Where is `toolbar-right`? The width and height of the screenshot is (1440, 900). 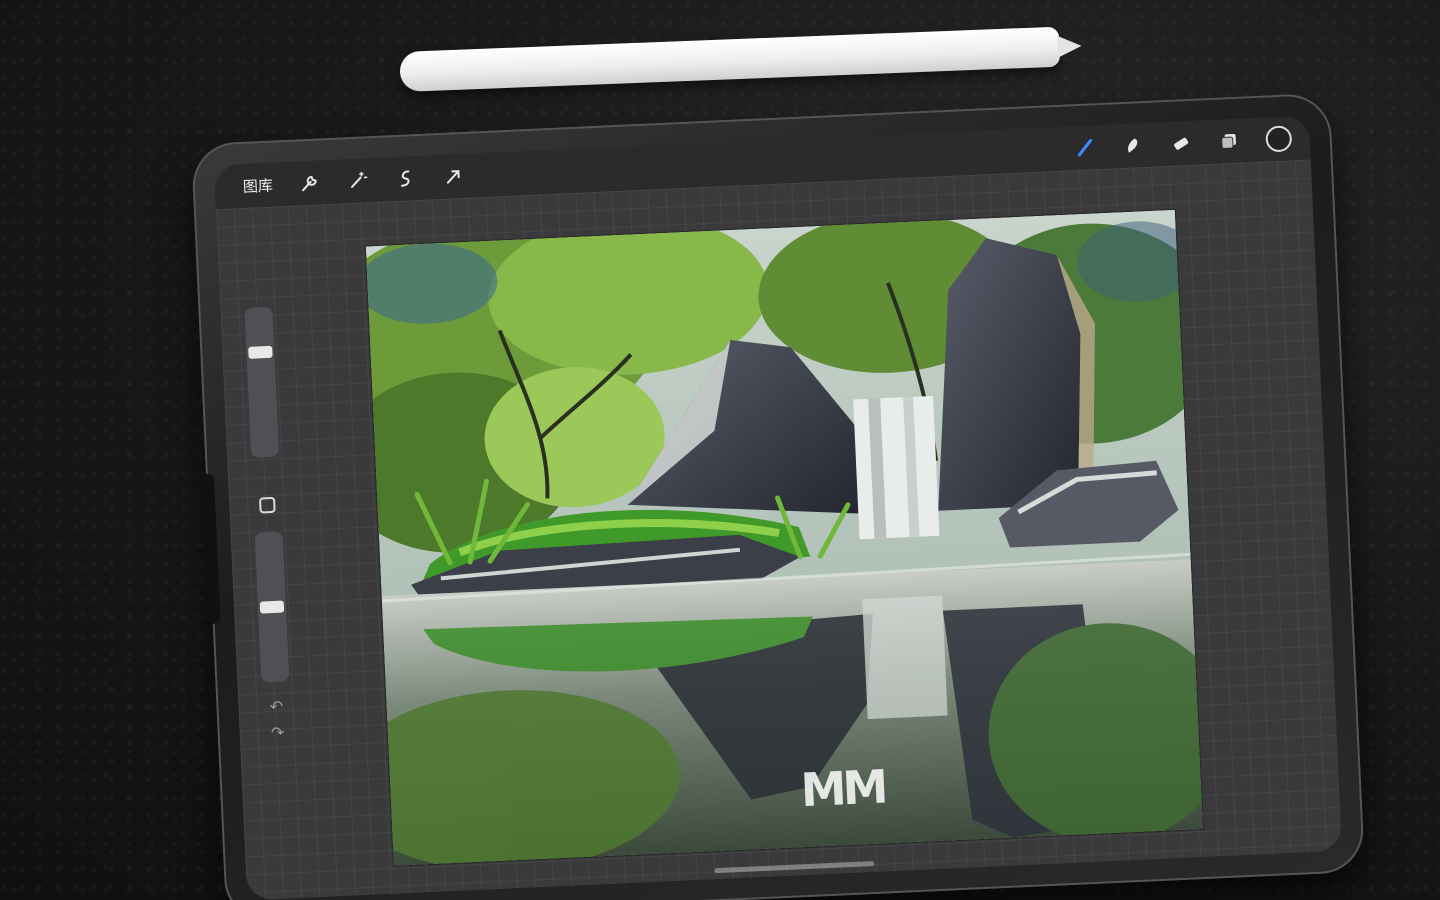 toolbar-right is located at coordinates (1183, 143).